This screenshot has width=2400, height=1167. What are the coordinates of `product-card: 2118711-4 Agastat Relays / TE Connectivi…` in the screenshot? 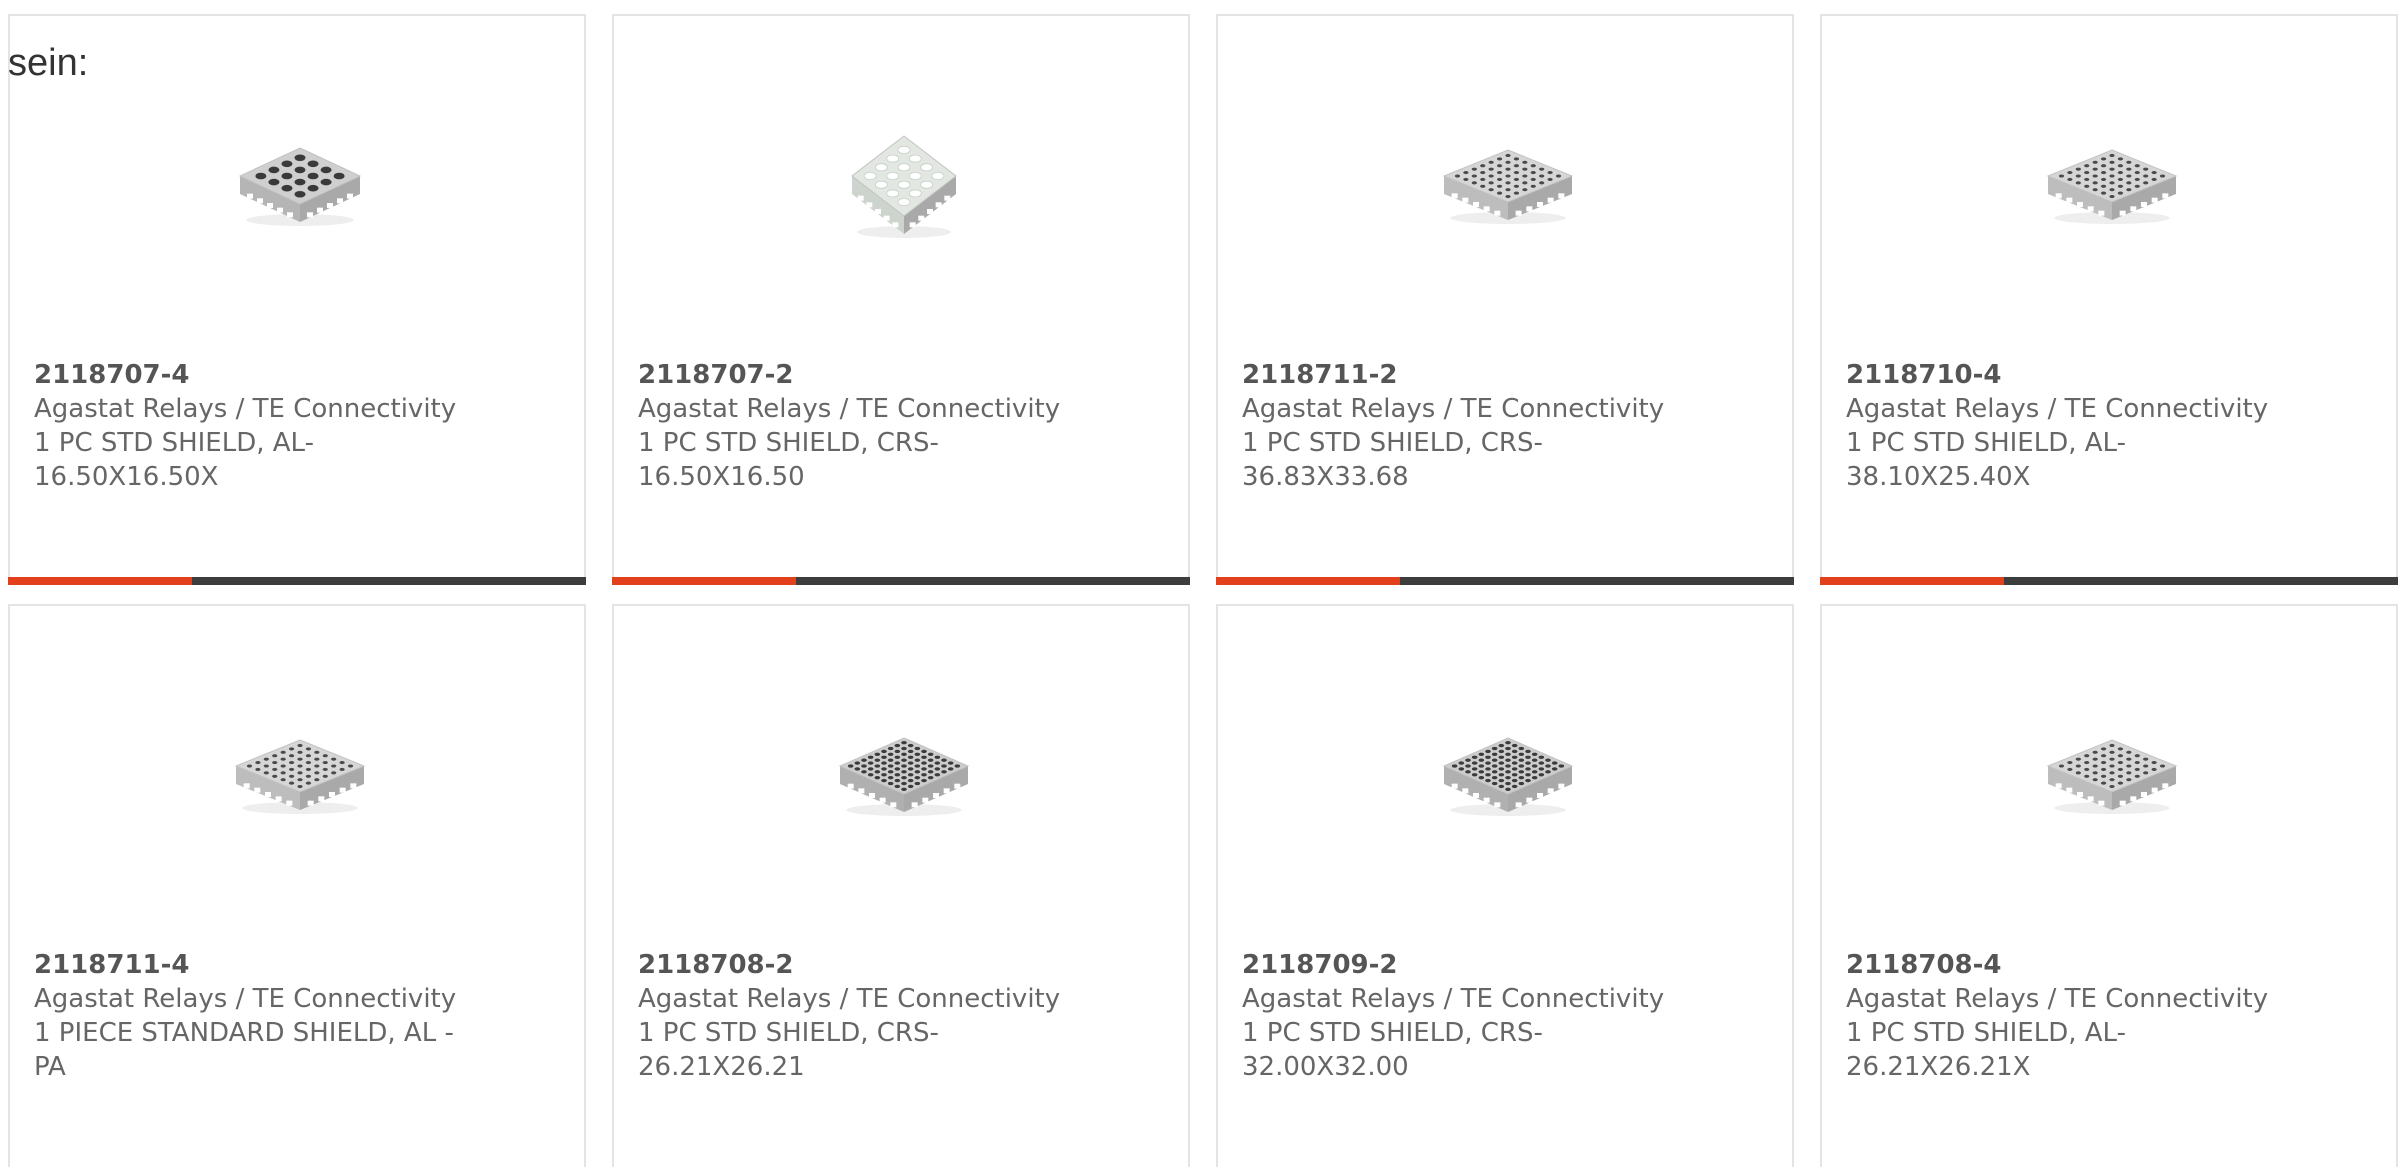 It's located at (297, 885).